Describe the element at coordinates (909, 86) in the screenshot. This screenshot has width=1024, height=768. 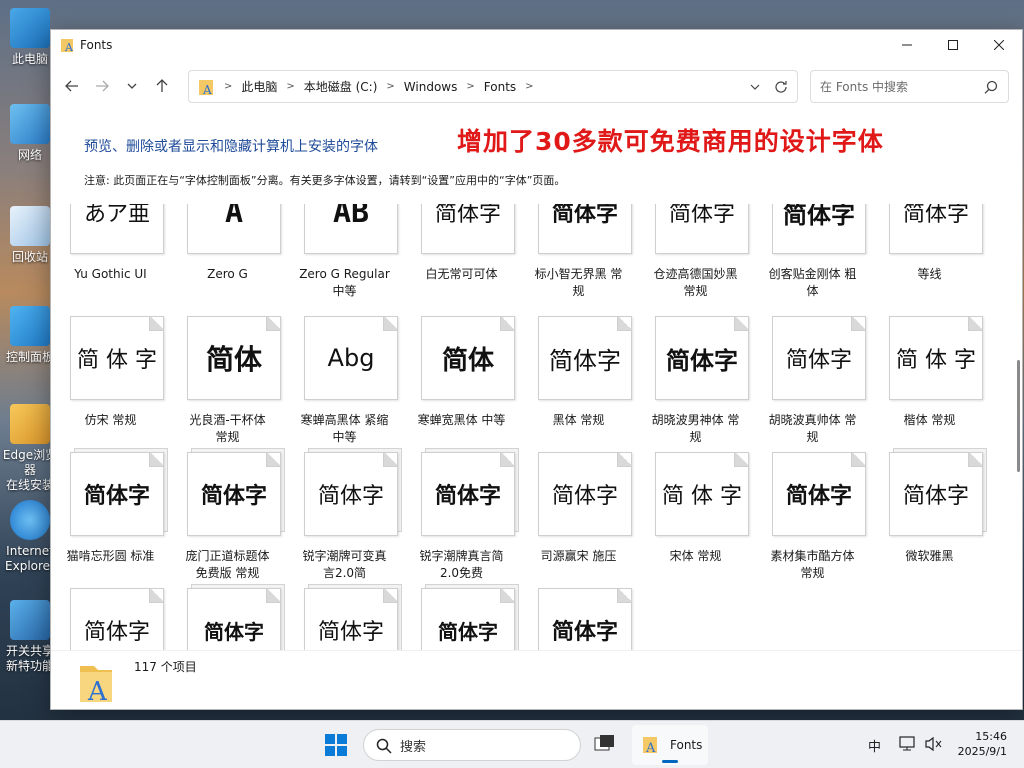
I see `search-box: 在 Fonts 中搜索` at that location.